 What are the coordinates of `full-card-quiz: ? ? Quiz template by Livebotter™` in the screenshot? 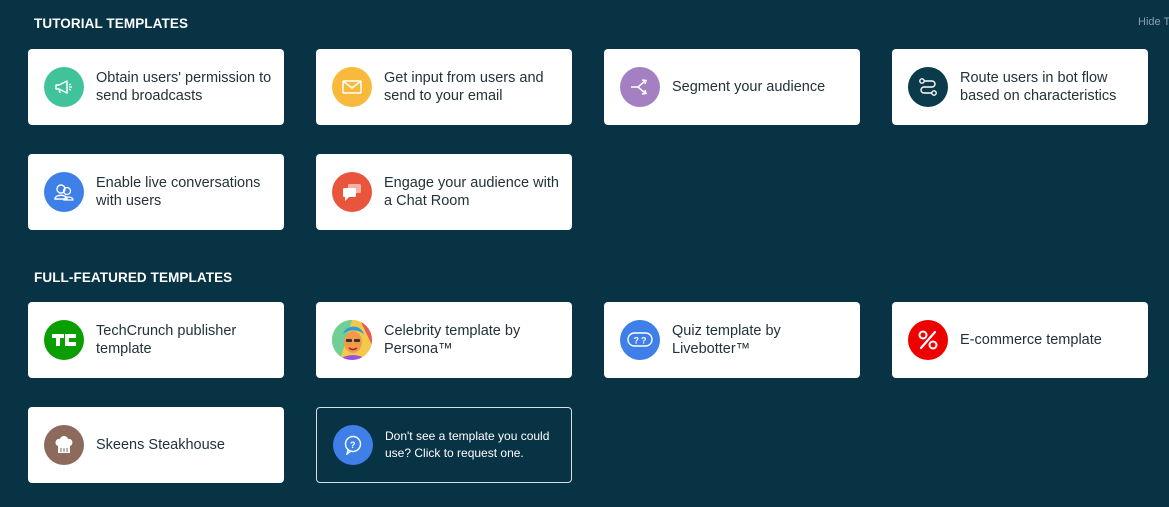 It's located at (732, 340).